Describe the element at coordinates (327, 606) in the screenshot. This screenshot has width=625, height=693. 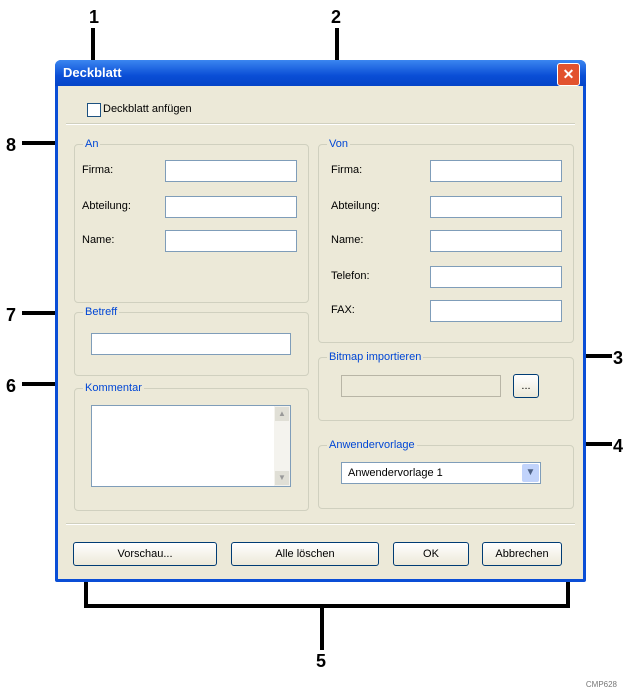
I see `callout-line-5-bar` at that location.